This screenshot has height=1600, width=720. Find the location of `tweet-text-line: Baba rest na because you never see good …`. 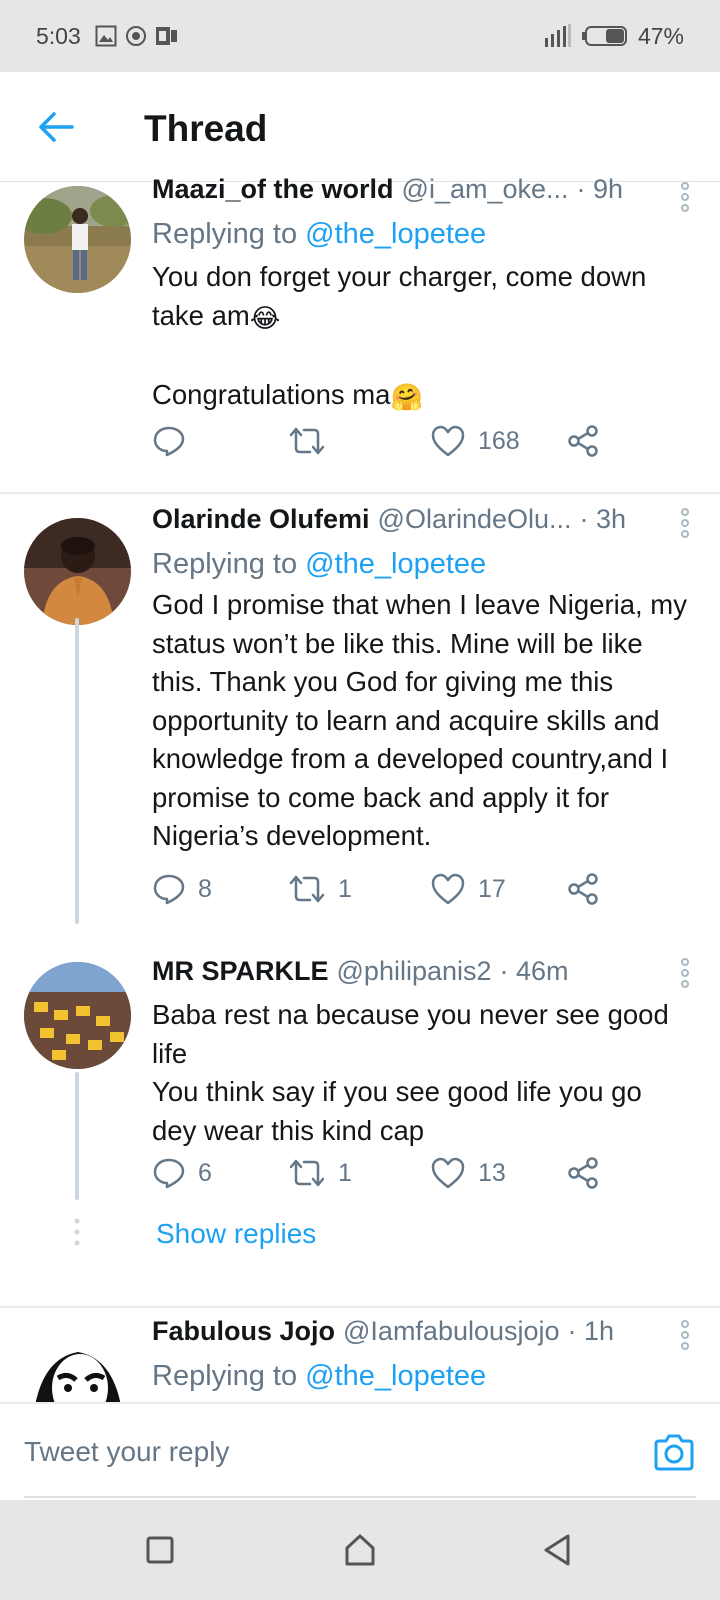

tweet-text-line: Baba rest na because you never see good … is located at coordinates (410, 1034).